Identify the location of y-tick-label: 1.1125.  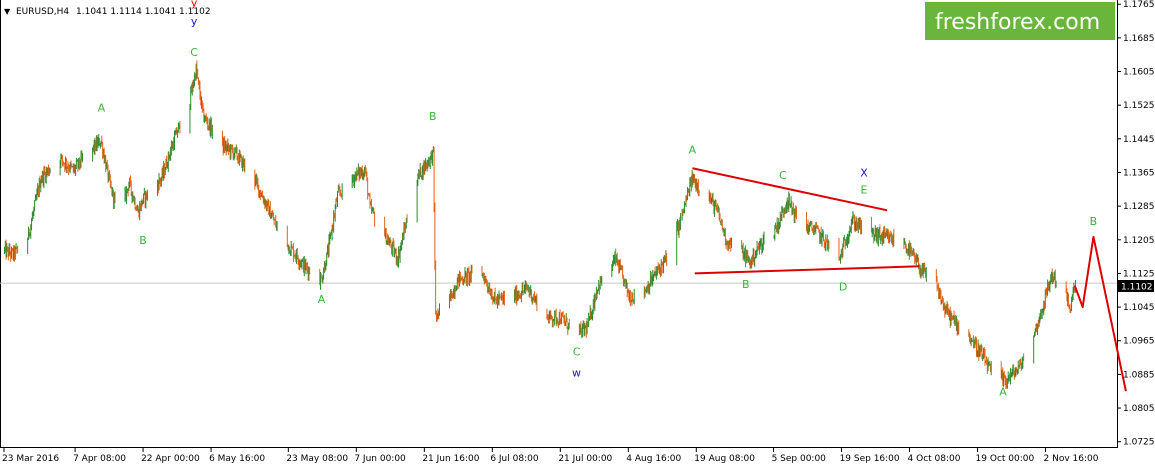
(1139, 274).